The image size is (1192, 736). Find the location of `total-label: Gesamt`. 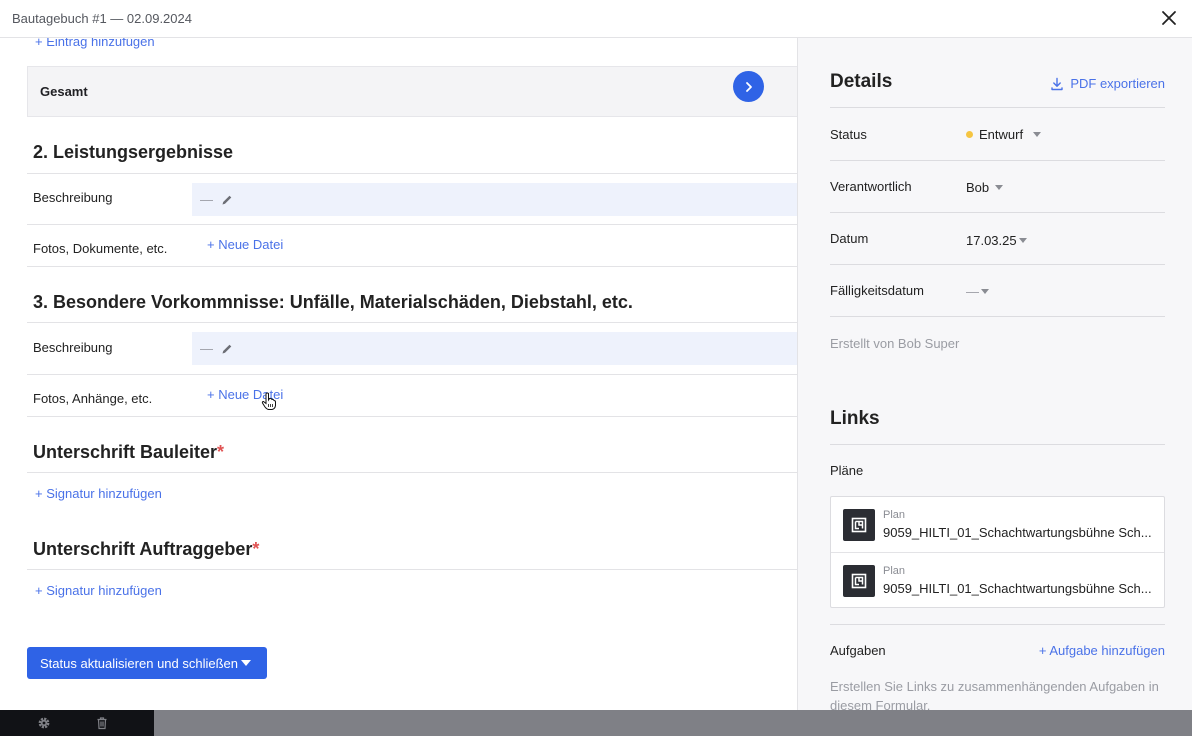

total-label: Gesamt is located at coordinates (64, 91).